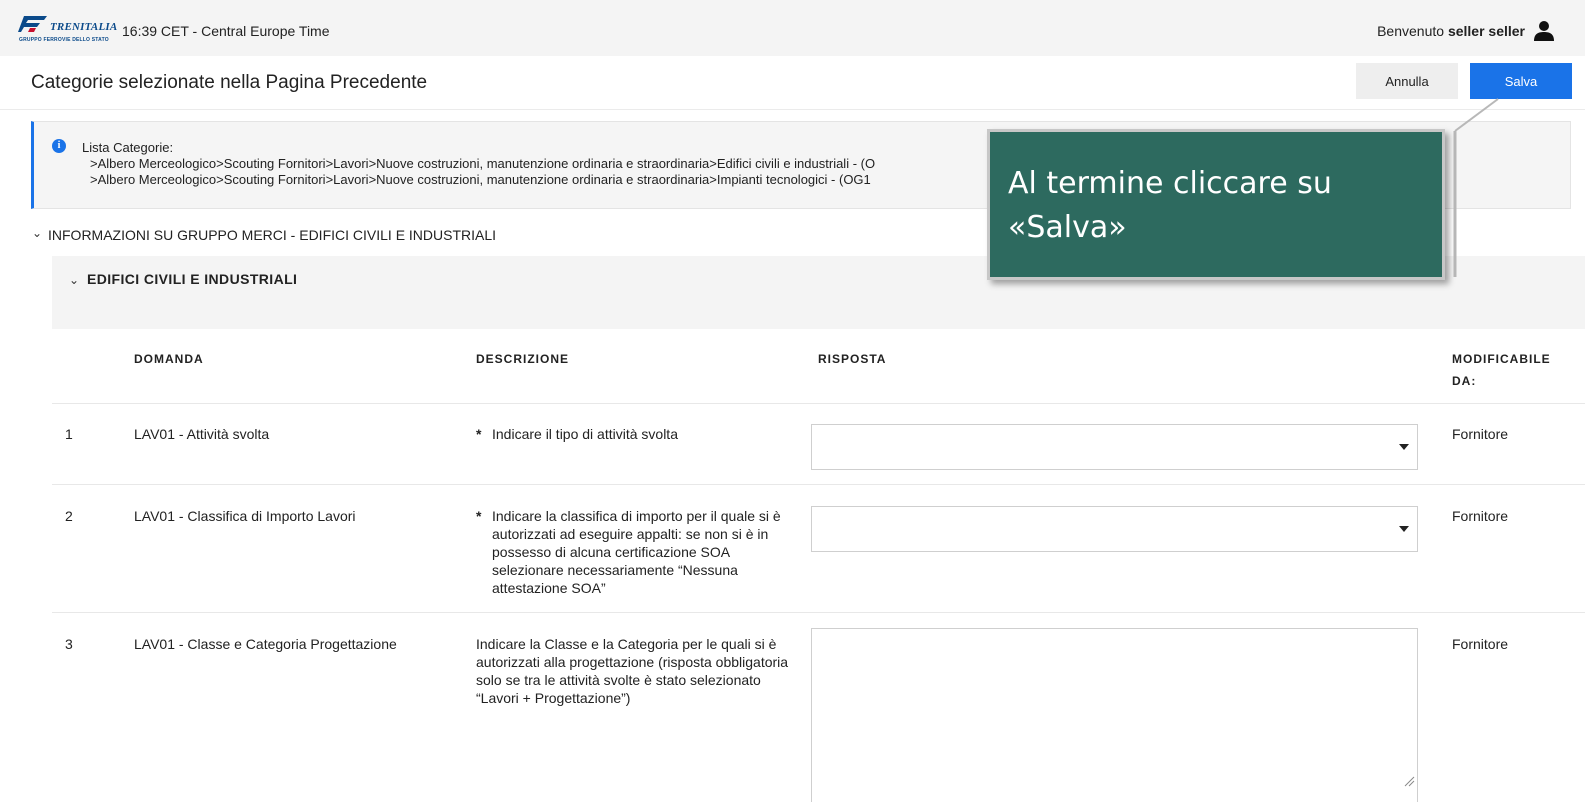 This screenshot has height=802, width=1585. What do you see at coordinates (1544, 31) in the screenshot?
I see `user-icon` at bounding box center [1544, 31].